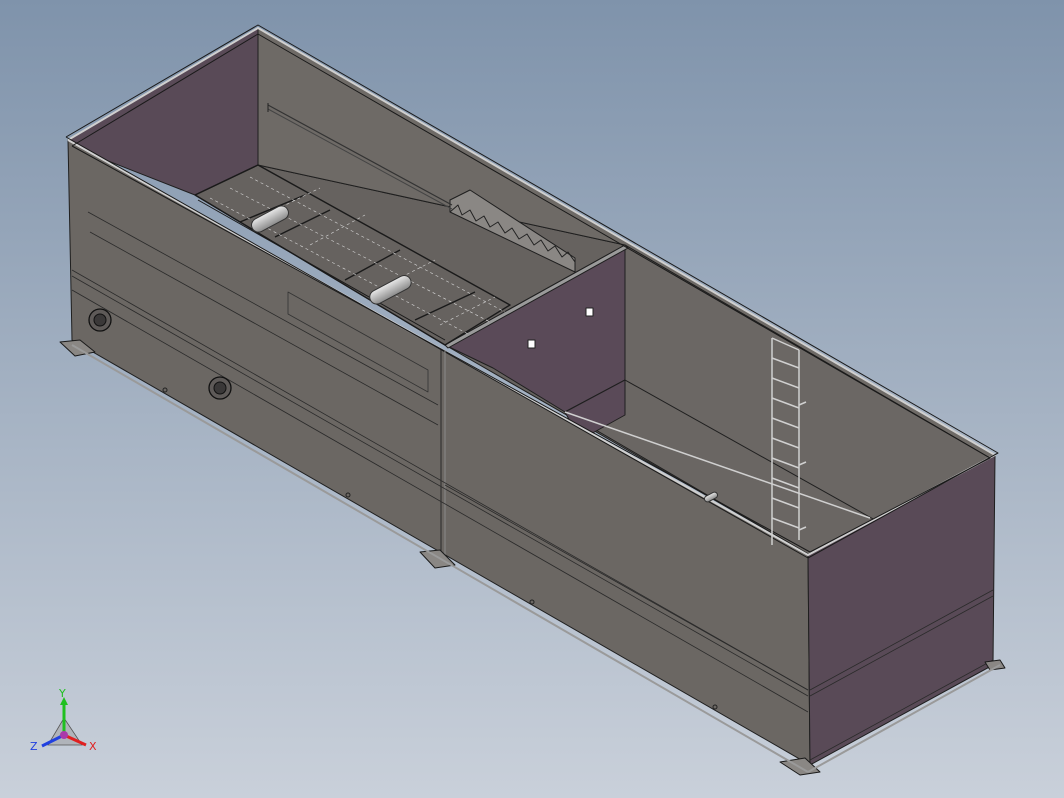 This screenshot has width=1064, height=798. What do you see at coordinates (220, 388) in the screenshot?
I see `nozzle-center` at bounding box center [220, 388].